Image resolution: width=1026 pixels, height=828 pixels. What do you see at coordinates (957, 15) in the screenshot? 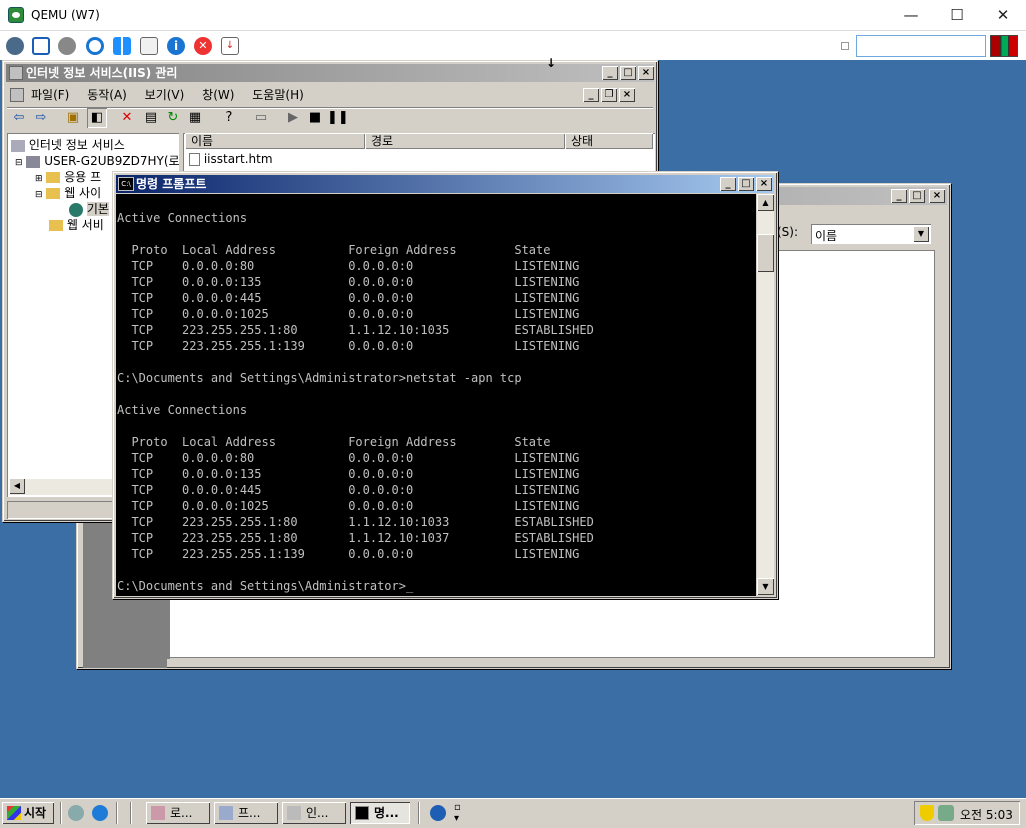
I see `host-maximize-button: ☐` at bounding box center [957, 15].